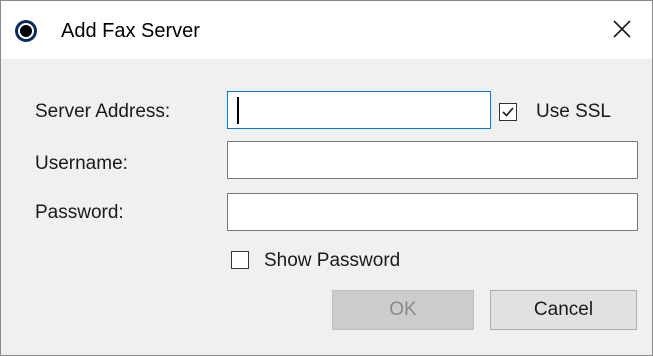  What do you see at coordinates (573, 112) in the screenshot?
I see `use-ssl-label: Use SSL` at bounding box center [573, 112].